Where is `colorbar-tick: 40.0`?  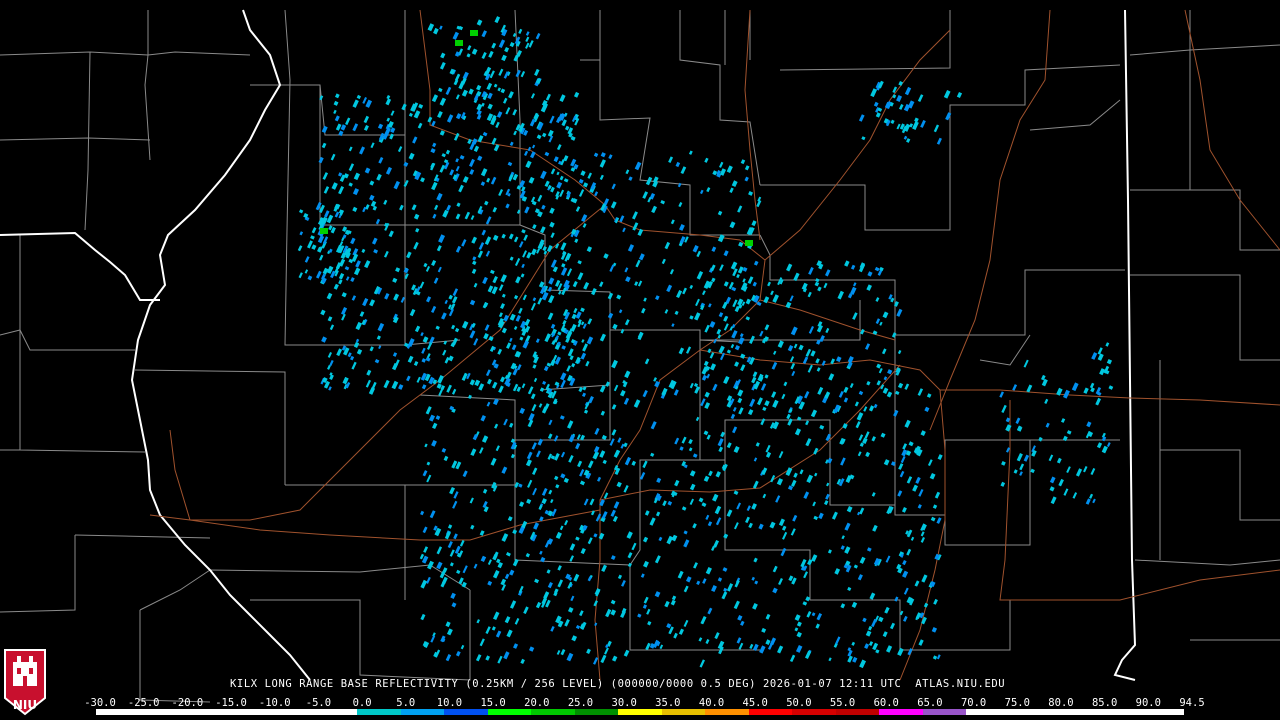
colorbar-tick: 40.0 is located at coordinates (711, 703).